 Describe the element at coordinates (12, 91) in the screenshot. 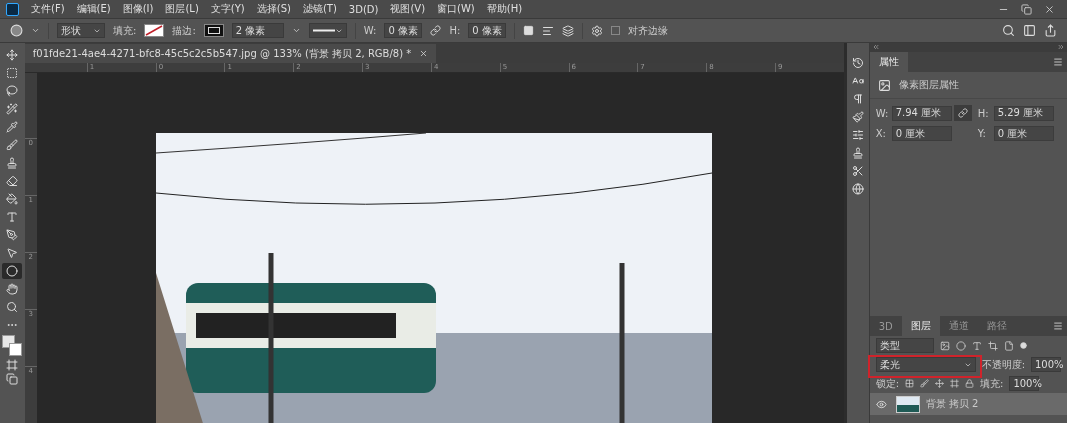

I see `lasso-icon` at that location.